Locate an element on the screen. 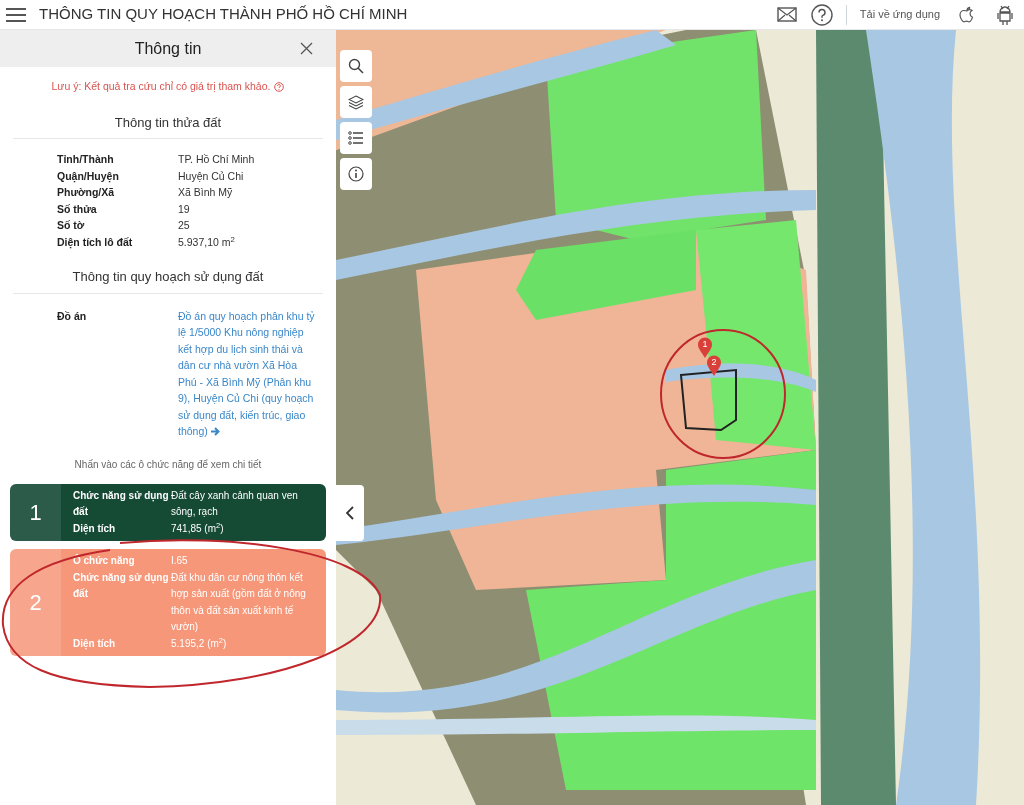  field-value: I.65 is located at coordinates (180, 561).